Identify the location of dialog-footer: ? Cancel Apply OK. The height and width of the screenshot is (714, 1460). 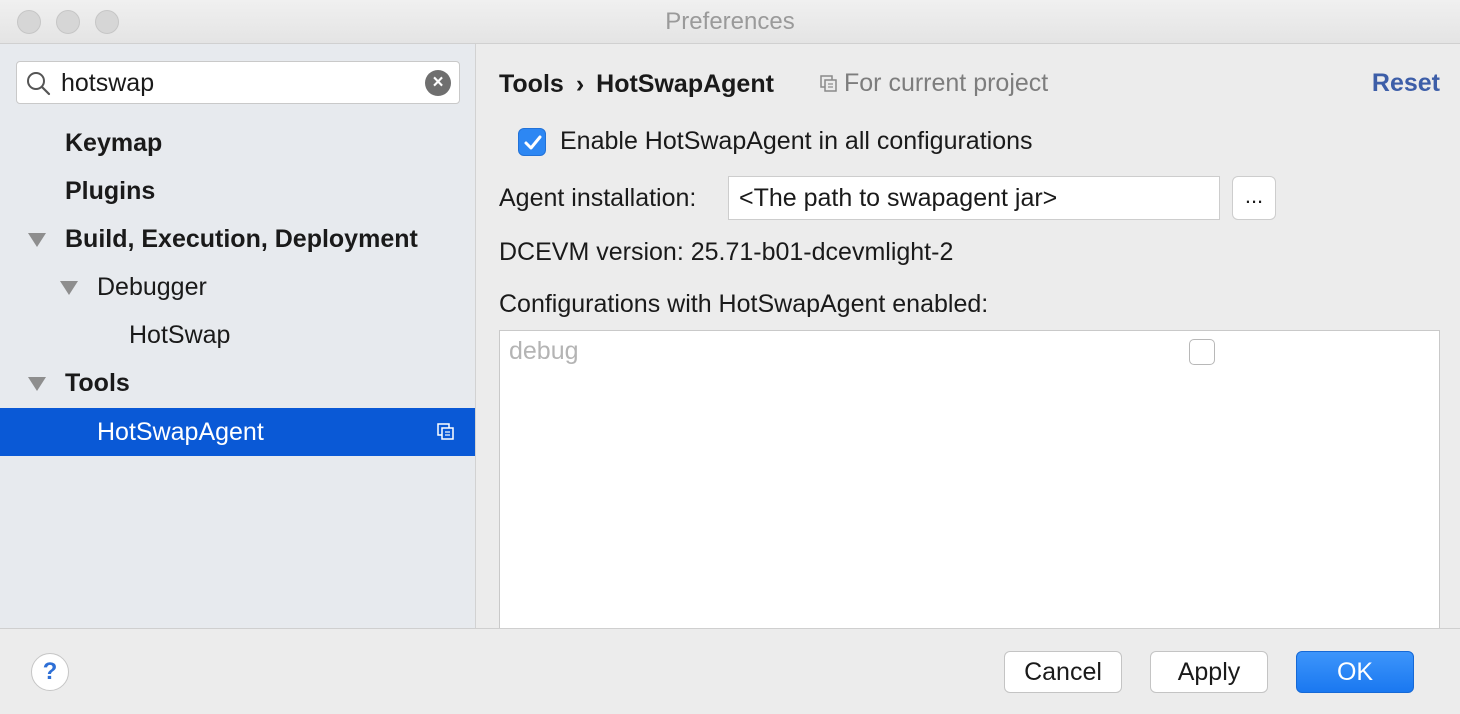
(730, 671).